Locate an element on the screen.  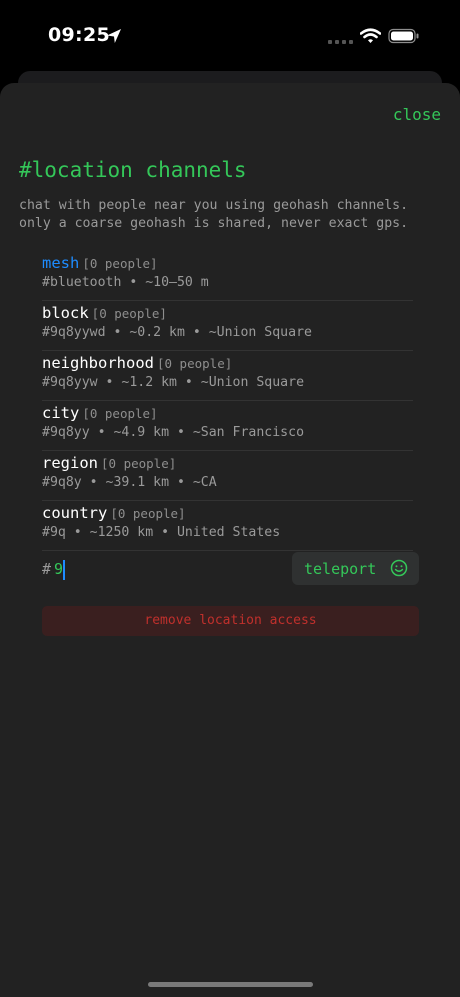
home-indicator is located at coordinates (230, 984).